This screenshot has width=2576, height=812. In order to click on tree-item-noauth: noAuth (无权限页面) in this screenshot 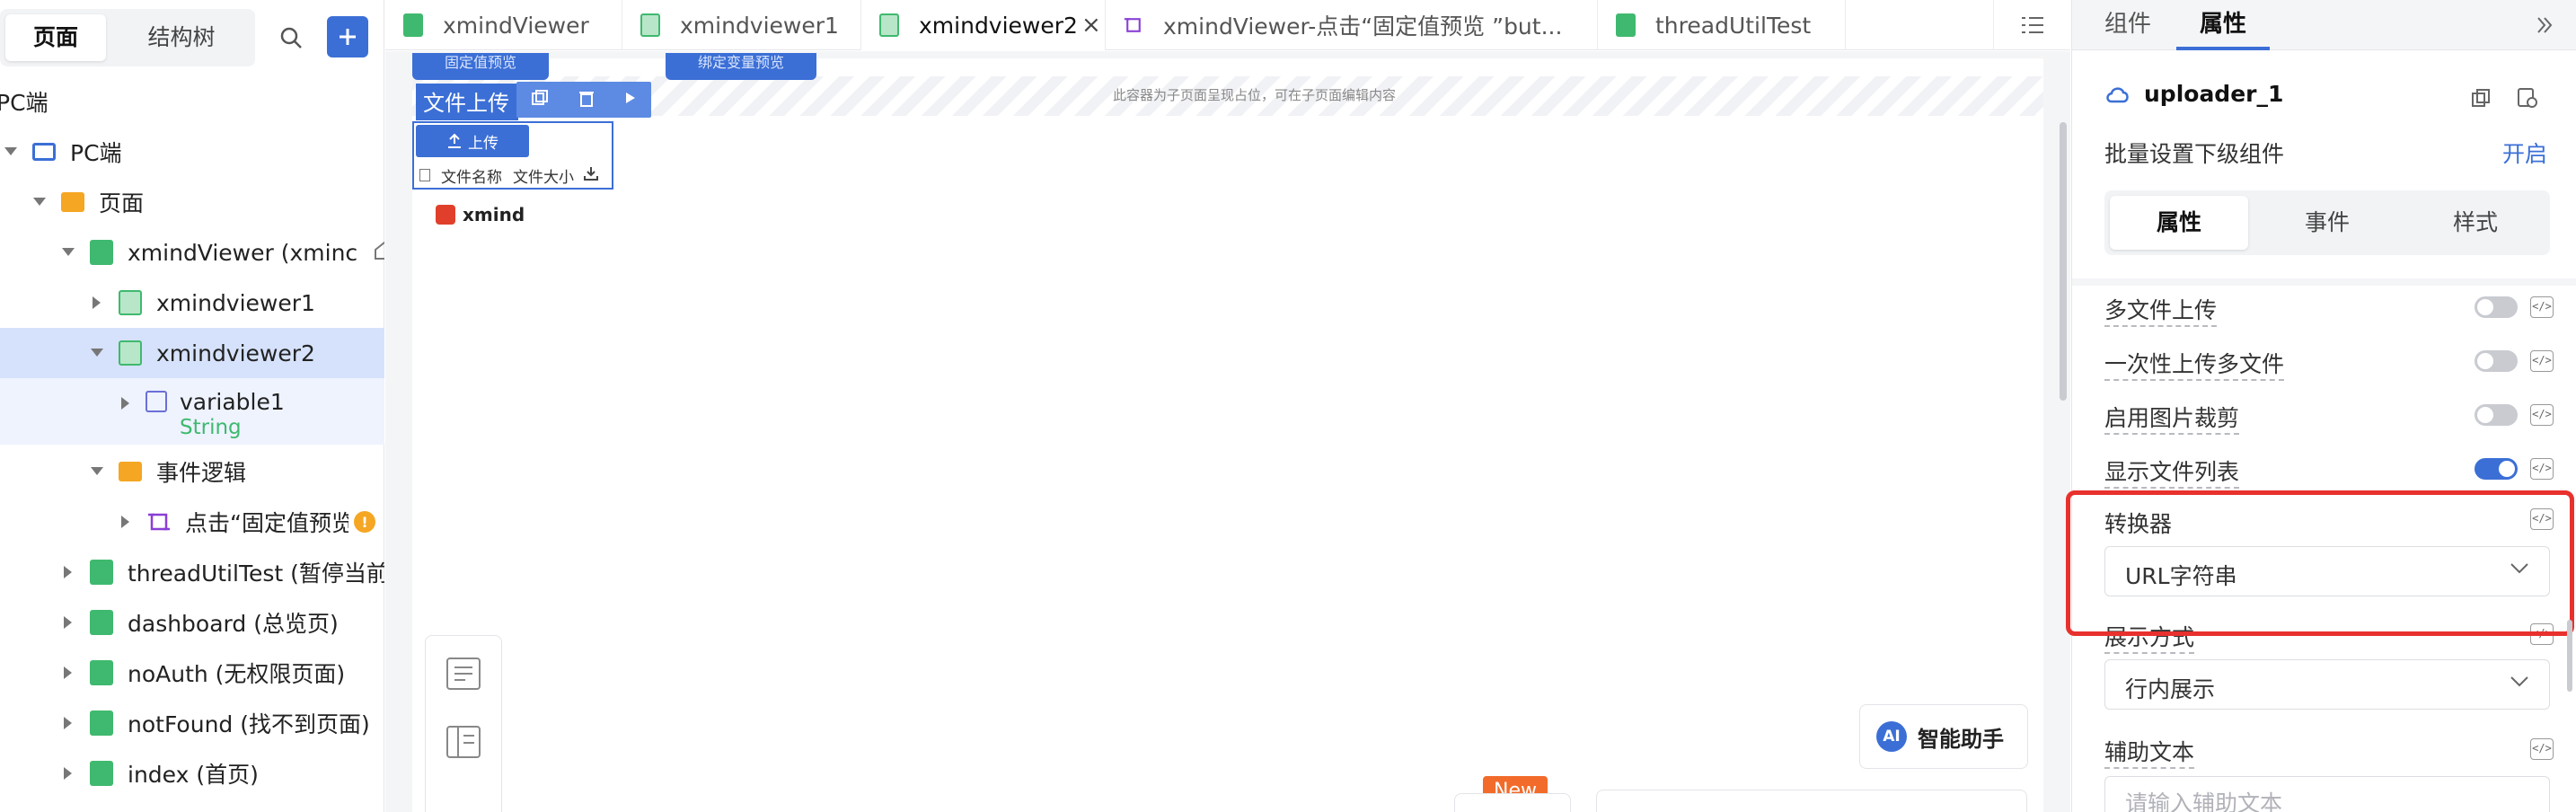, I will do `click(192, 673)`.